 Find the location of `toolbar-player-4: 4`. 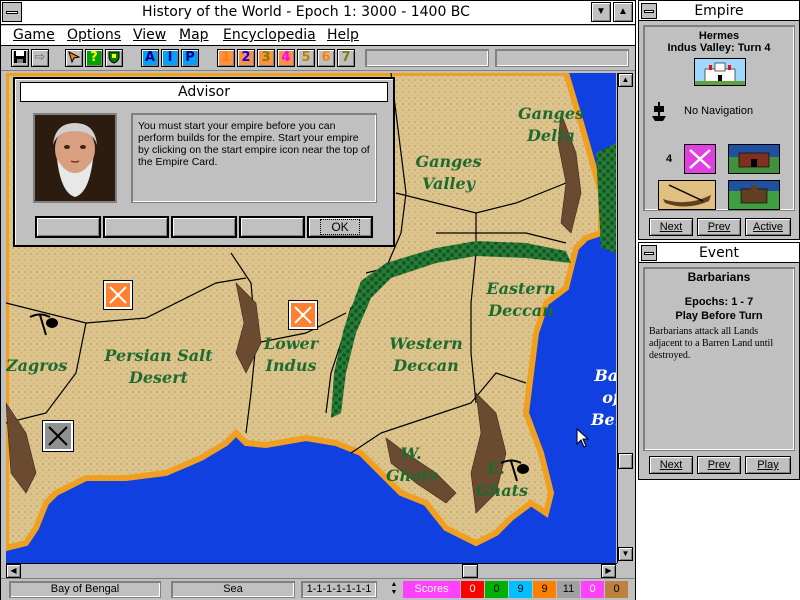

toolbar-player-4: 4 is located at coordinates (286, 58).